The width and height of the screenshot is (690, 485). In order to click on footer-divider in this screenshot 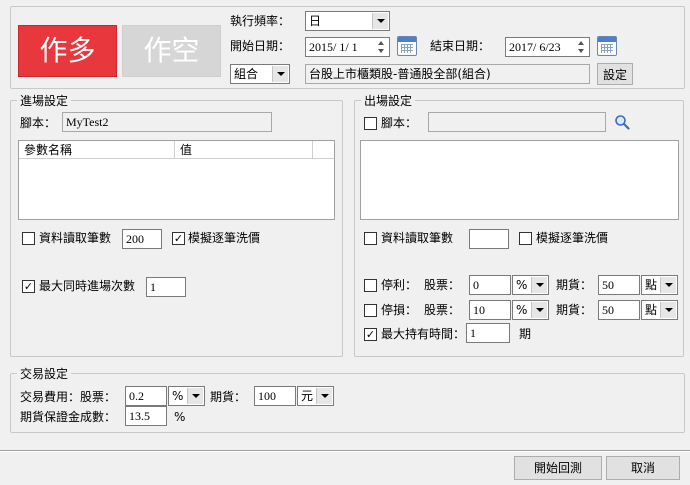, I will do `click(345, 451)`.